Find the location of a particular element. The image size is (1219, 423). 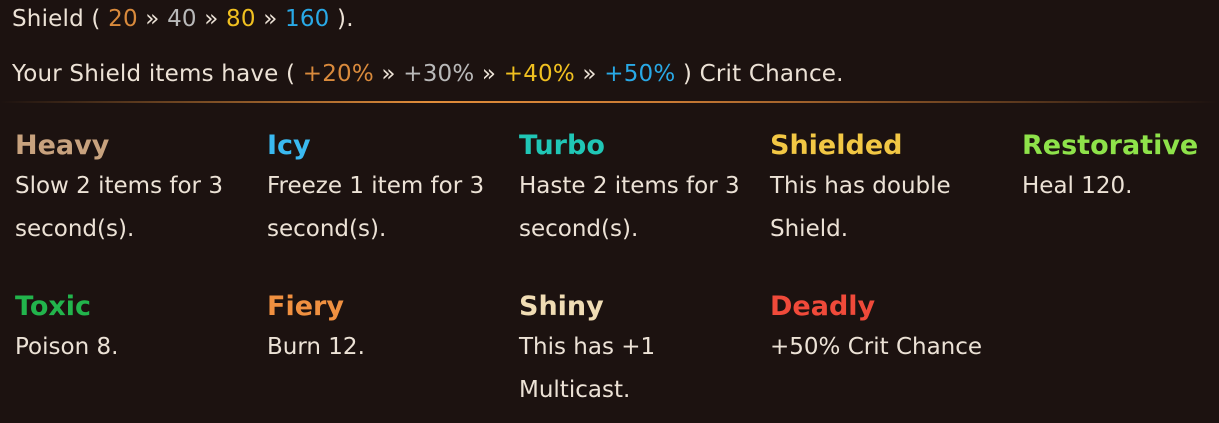

tier-value-gold: 80 is located at coordinates (241, 19).